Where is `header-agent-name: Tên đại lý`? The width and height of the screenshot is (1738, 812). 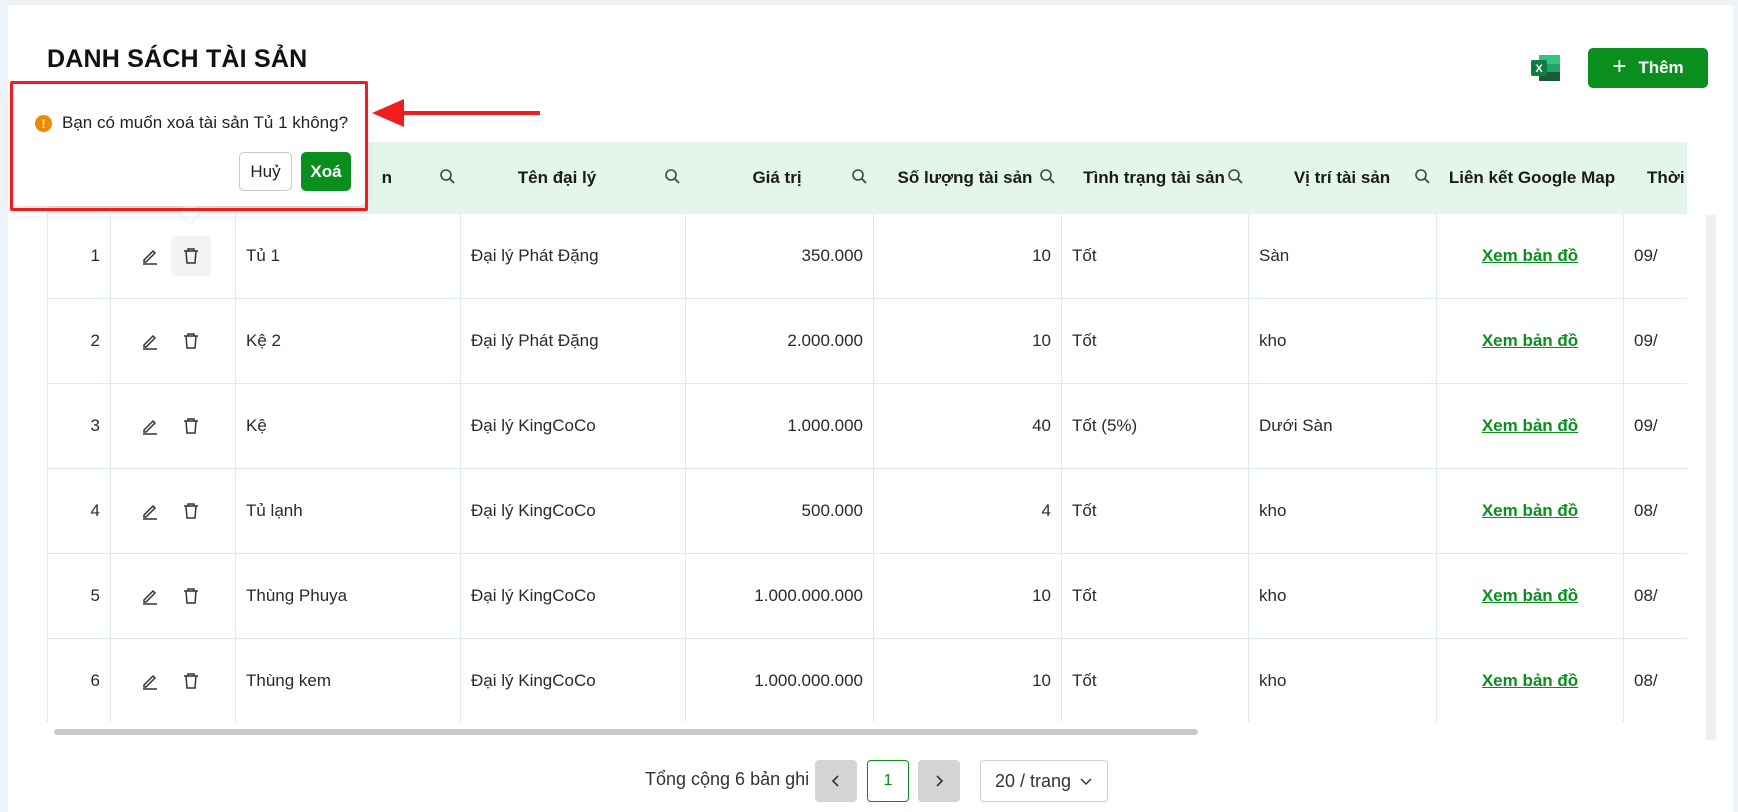
header-agent-name: Tên đại lý is located at coordinates (557, 177).